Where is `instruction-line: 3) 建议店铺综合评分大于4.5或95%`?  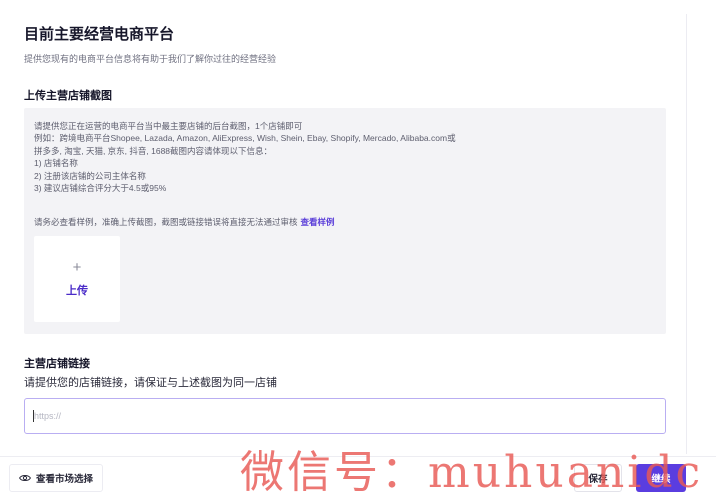
instruction-line: 3) 建议店铺综合评分大于4.5或95% is located at coordinates (100, 188).